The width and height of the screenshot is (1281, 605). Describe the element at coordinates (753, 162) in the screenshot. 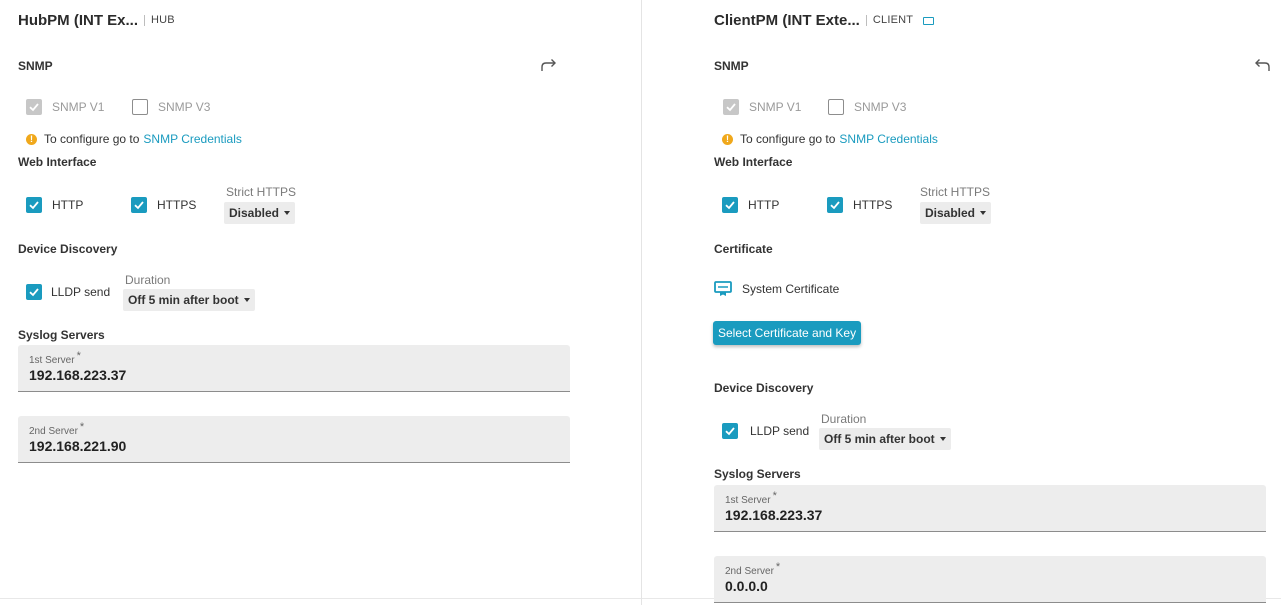

I see `client-web-interface-label: Web Interface` at that location.